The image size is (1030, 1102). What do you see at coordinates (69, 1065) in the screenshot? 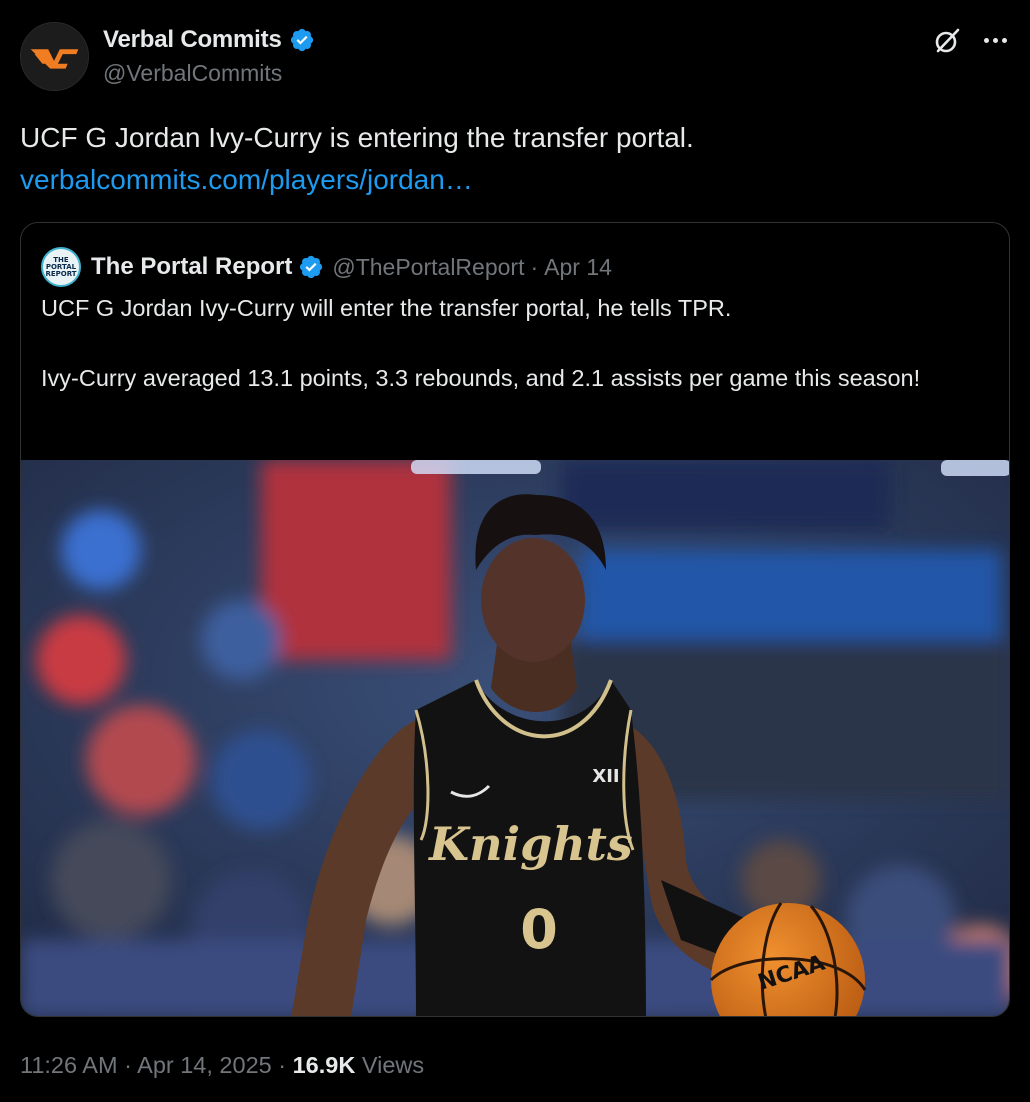
I see `tweet-time: 11:26 AM` at bounding box center [69, 1065].